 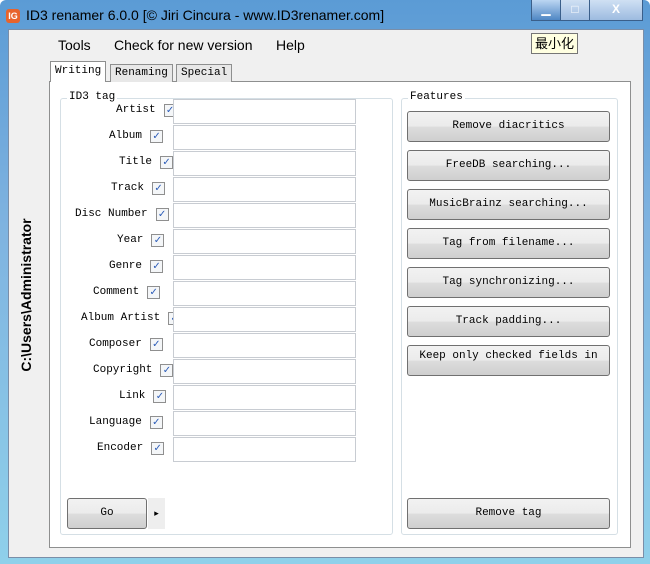 I want to click on field-label: Language, so click(x=115, y=422).